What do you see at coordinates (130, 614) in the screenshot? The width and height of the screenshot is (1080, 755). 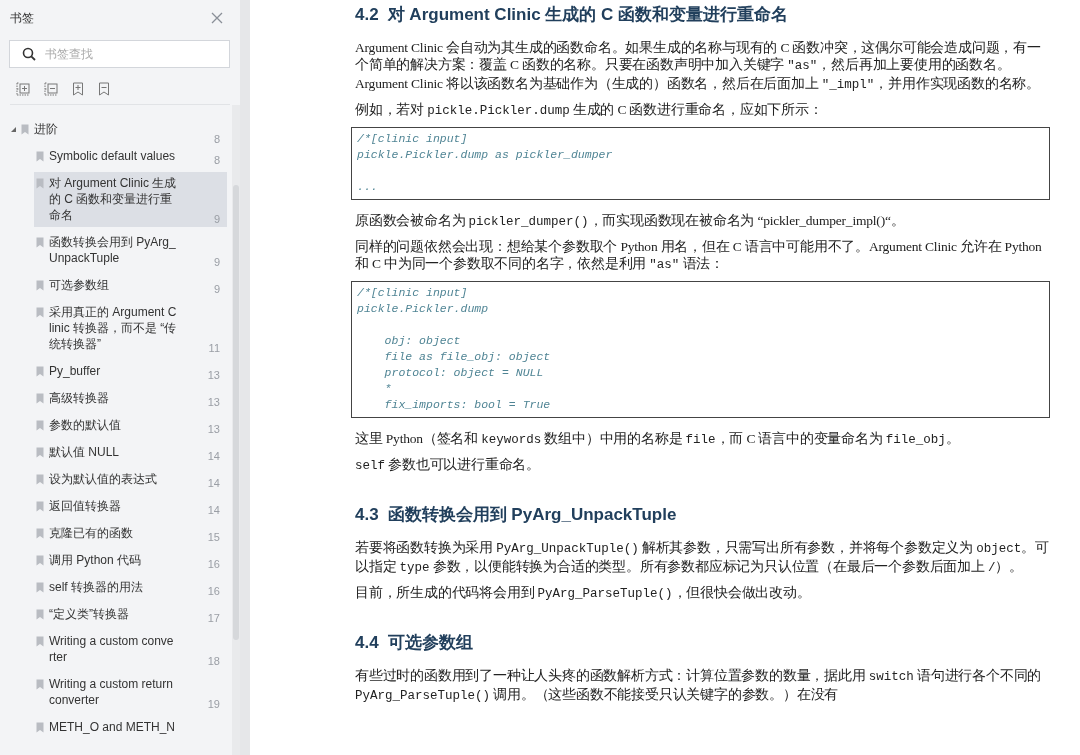 I see `bookmark-item: “定义类”转换器 17` at bounding box center [130, 614].